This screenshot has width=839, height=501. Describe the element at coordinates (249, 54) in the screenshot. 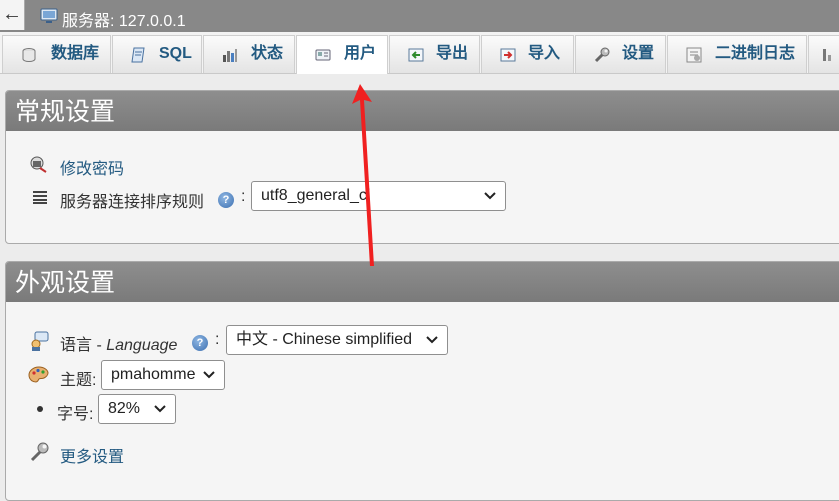

I see `tab-status: 状态` at that location.